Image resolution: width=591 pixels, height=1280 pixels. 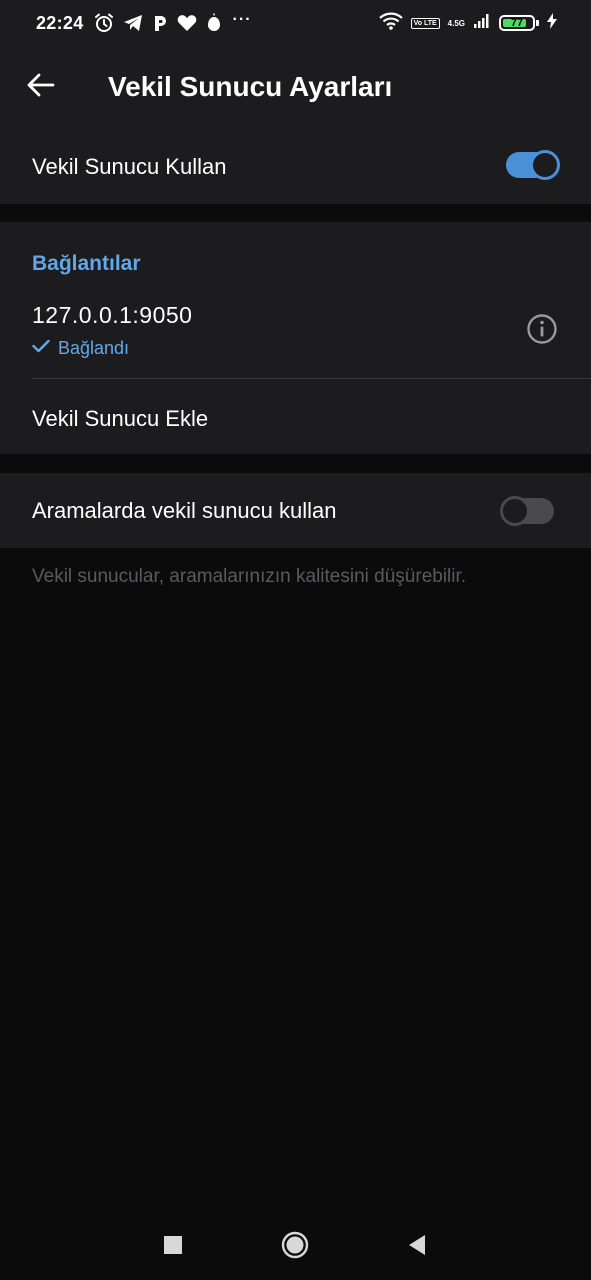 I want to click on proxy-address: 127.0.0.1:9050, so click(x=112, y=315).